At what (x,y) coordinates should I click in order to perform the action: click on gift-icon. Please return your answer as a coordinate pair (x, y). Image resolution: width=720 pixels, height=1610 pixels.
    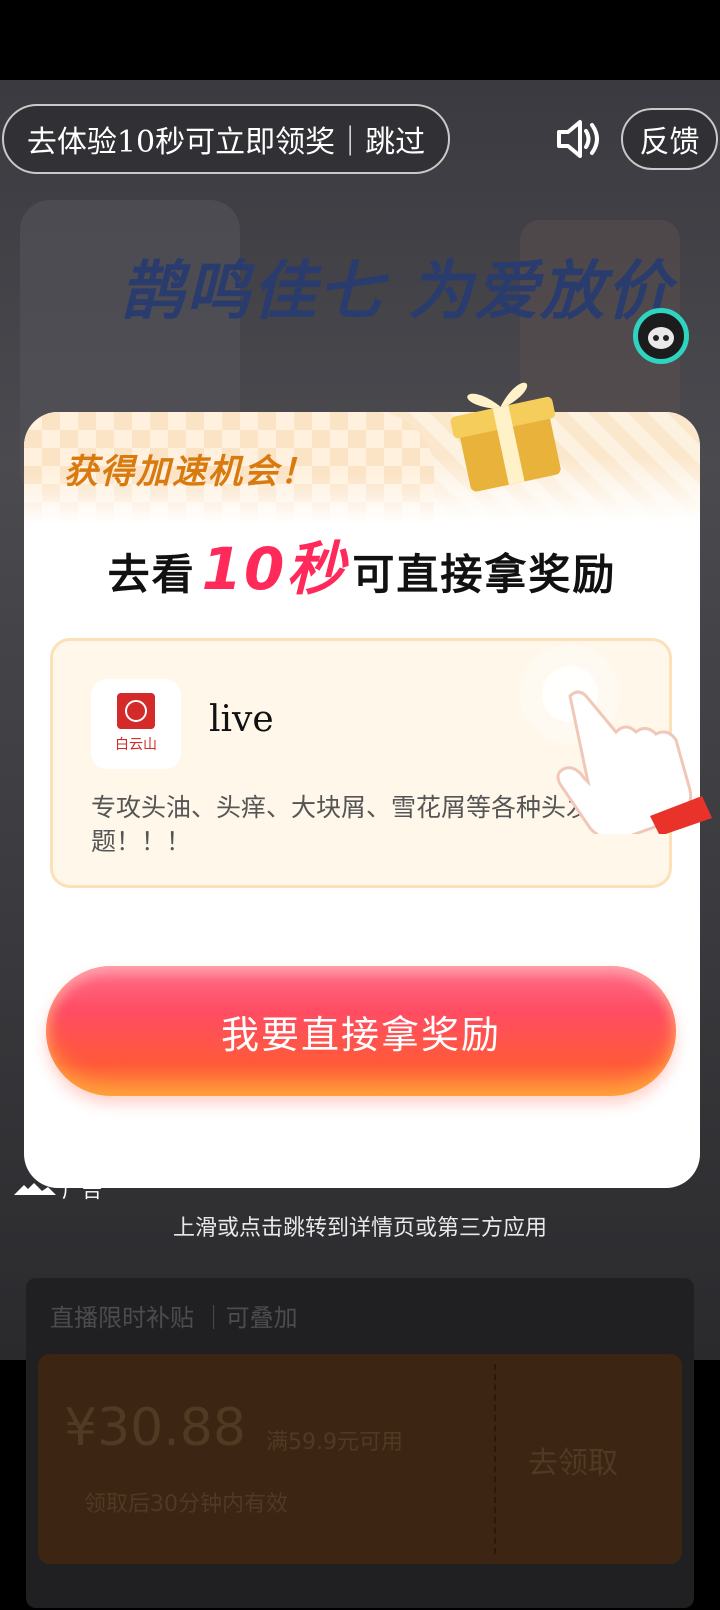
    Looking at the image, I should click on (505, 437).